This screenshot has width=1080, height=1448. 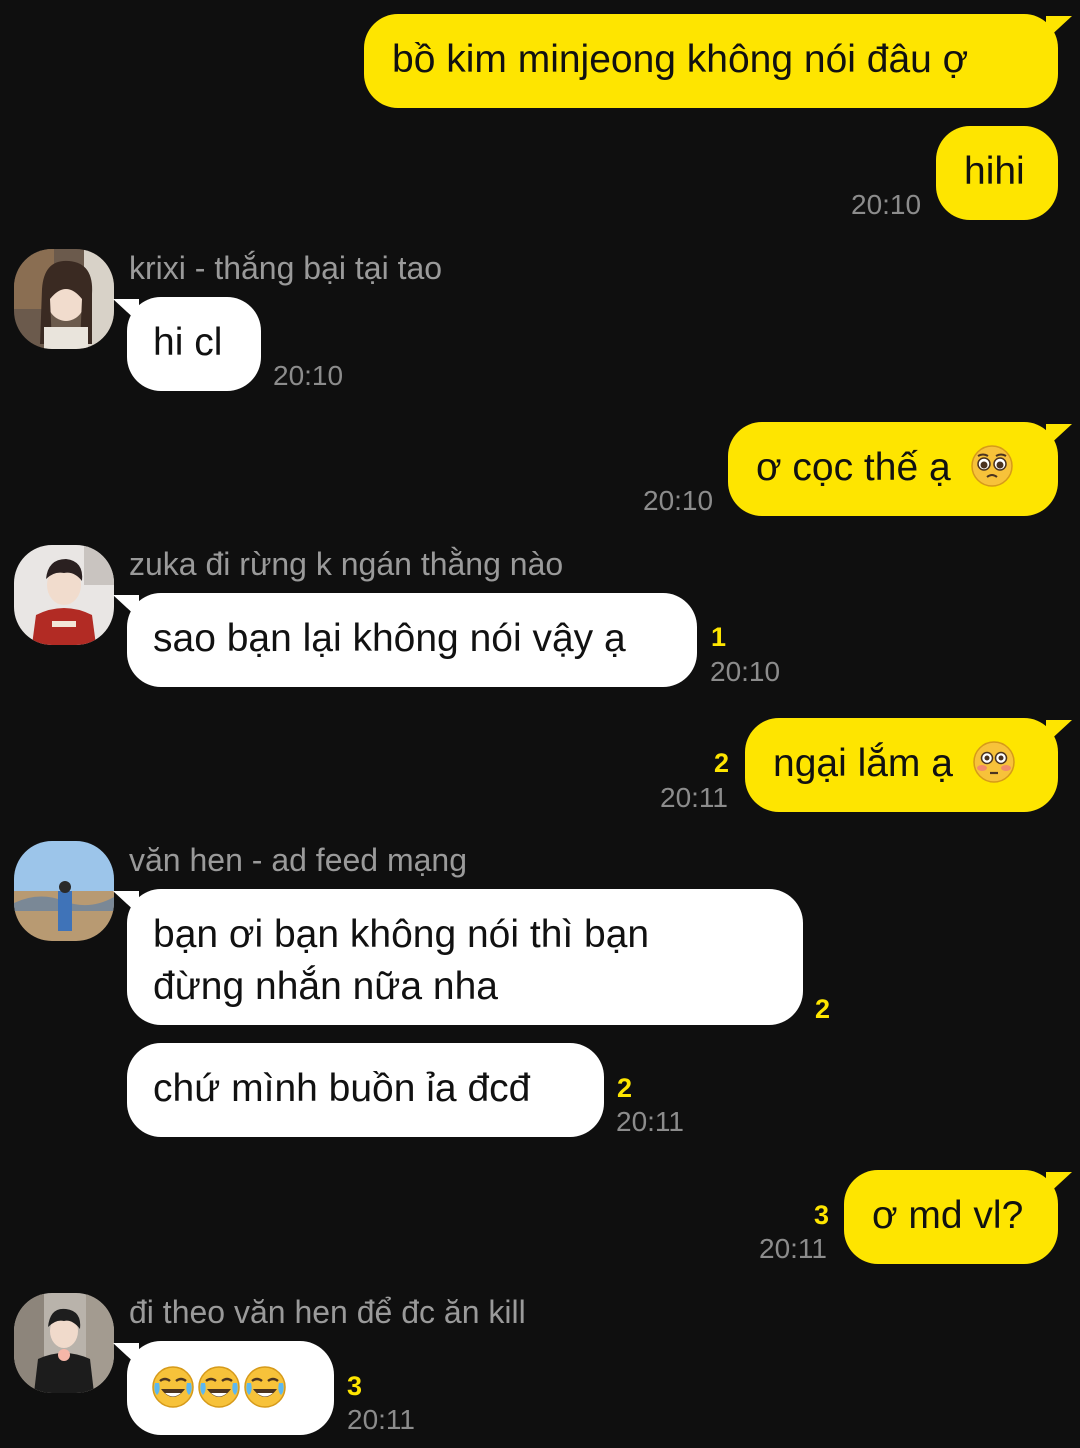 What do you see at coordinates (327, 1312) in the screenshot?
I see `sender-name: đi theo văn hen để đc ăn kill` at bounding box center [327, 1312].